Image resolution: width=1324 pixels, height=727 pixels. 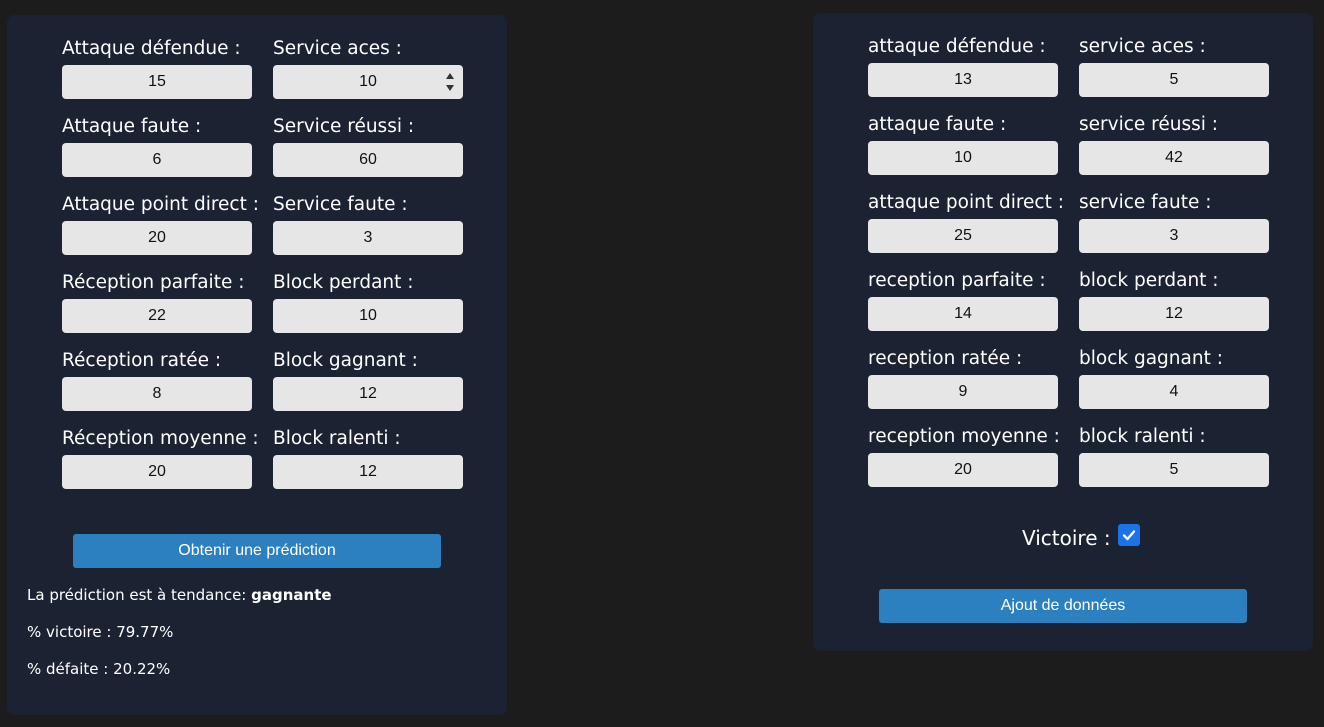 I want to click on reception-parfaite-input: 14, so click(x=963, y=314).